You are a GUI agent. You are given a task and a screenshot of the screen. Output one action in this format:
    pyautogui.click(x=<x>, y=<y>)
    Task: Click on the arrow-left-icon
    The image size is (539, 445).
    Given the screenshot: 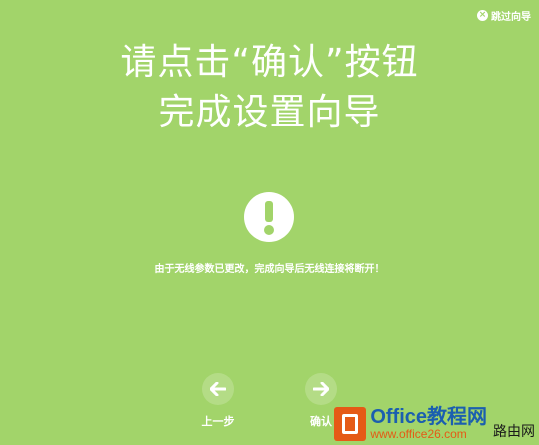 What is the action you would take?
    pyautogui.click(x=218, y=389)
    